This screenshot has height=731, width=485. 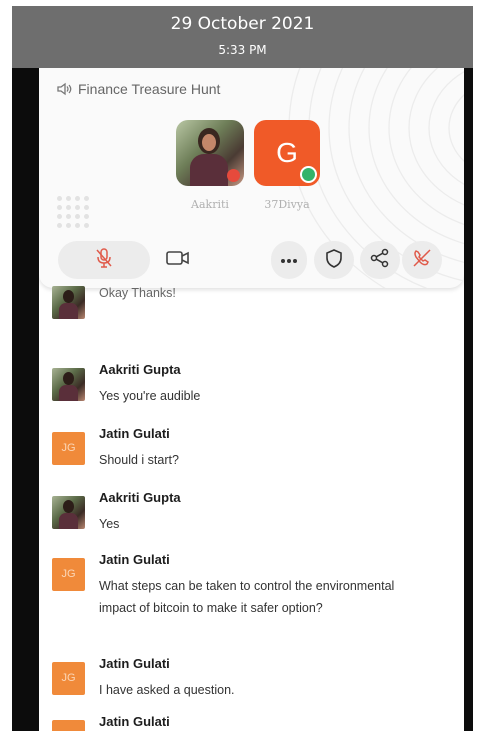 What do you see at coordinates (149, 89) in the screenshot?
I see `room-title-text: Finance Treasure Hunt` at bounding box center [149, 89].